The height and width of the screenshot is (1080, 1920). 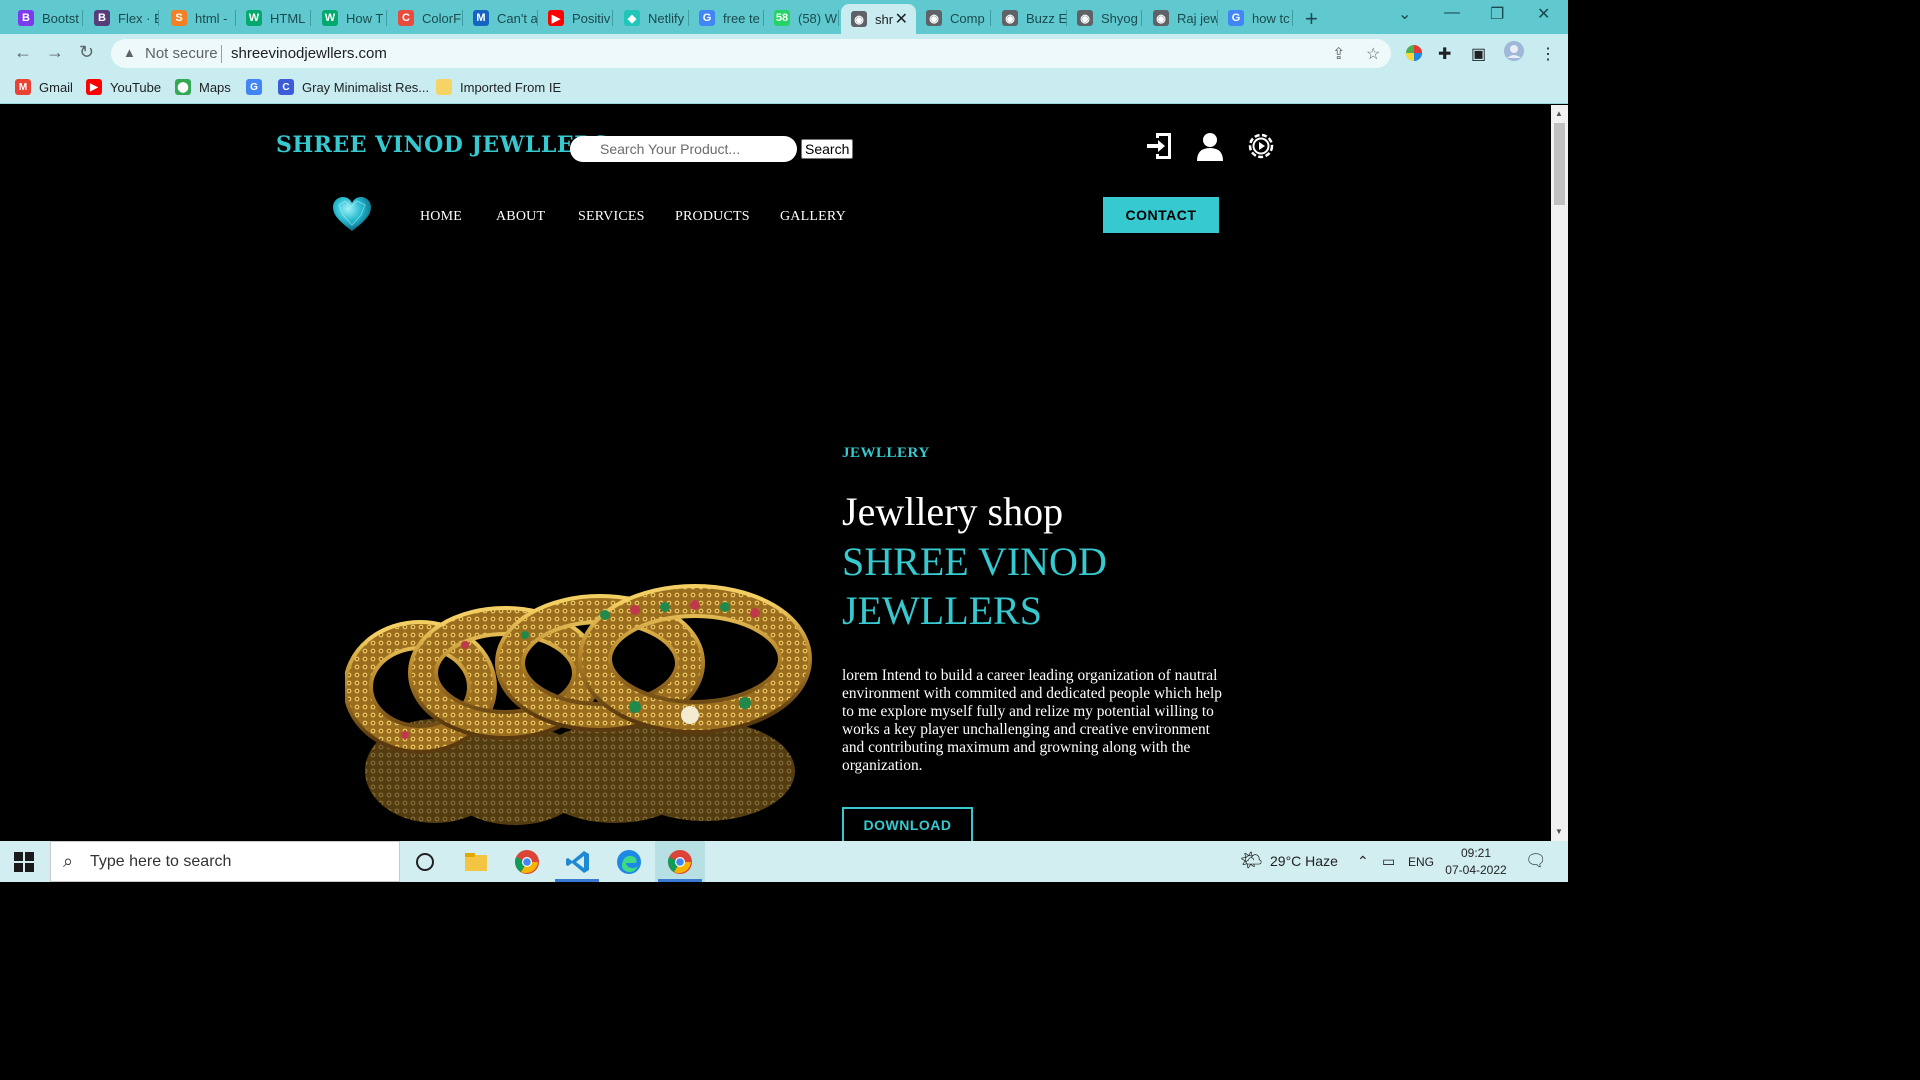 I want to click on bookmark-item: ▶ YouTube, so click(x=123, y=87).